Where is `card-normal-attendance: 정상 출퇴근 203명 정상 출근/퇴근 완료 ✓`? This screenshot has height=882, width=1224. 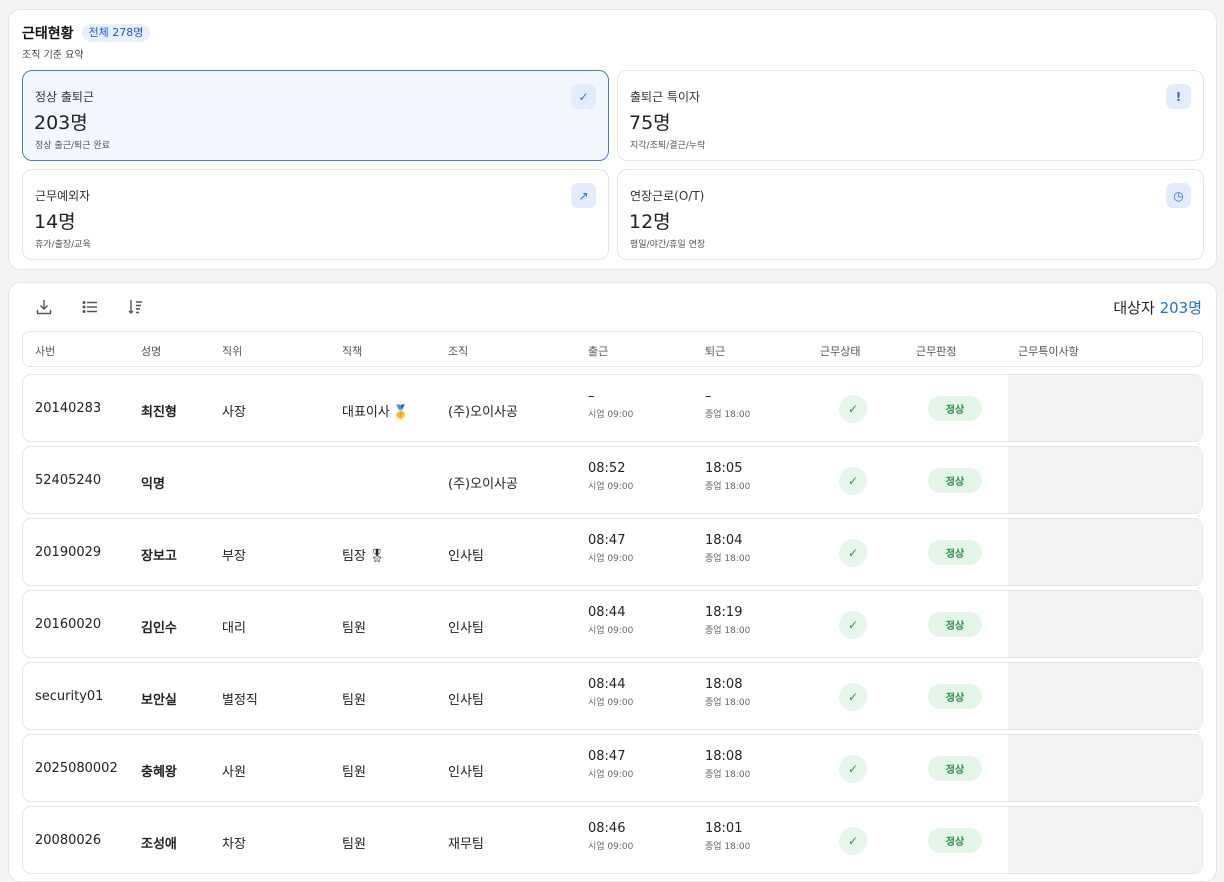
card-normal-attendance: 정상 출퇴근 203명 정상 출근/퇴근 완료 ✓ is located at coordinates (315, 115).